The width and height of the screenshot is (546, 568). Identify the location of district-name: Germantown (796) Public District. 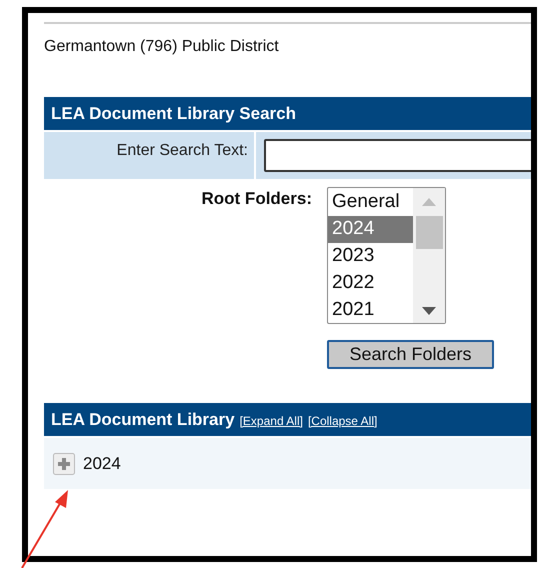
(162, 47).